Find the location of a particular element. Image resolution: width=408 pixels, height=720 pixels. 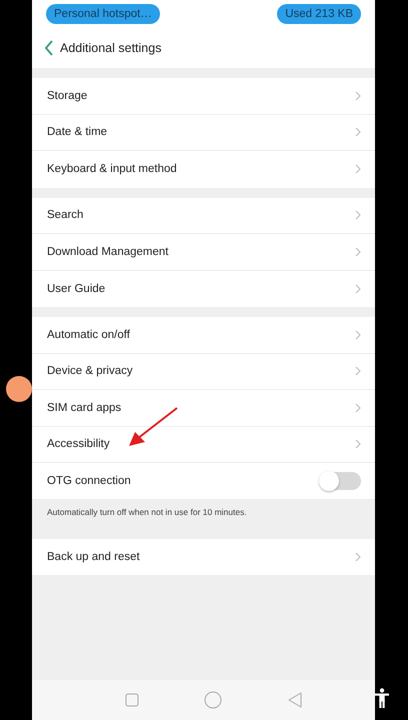

accessibility-icon is located at coordinates (382, 698).